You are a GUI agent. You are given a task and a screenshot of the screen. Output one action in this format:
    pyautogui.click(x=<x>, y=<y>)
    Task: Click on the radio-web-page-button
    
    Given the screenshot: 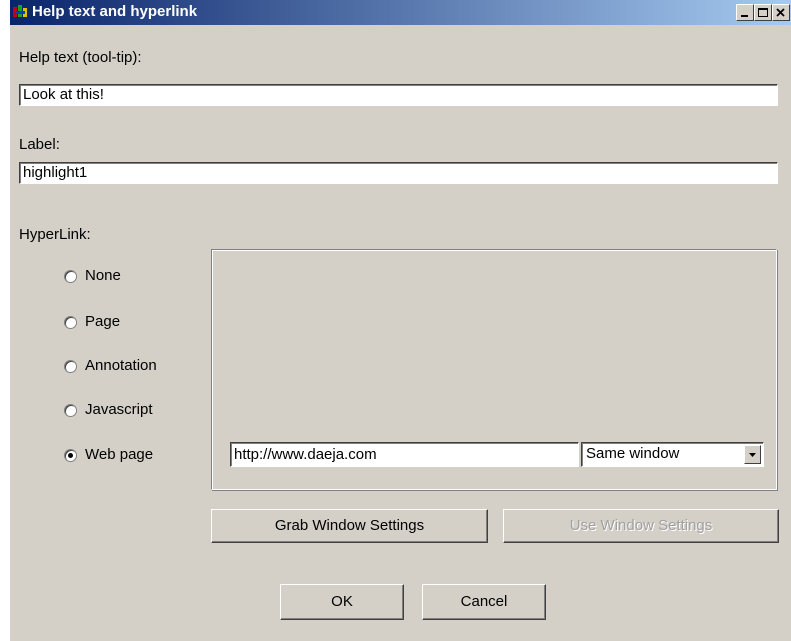 What is the action you would take?
    pyautogui.click(x=70, y=455)
    